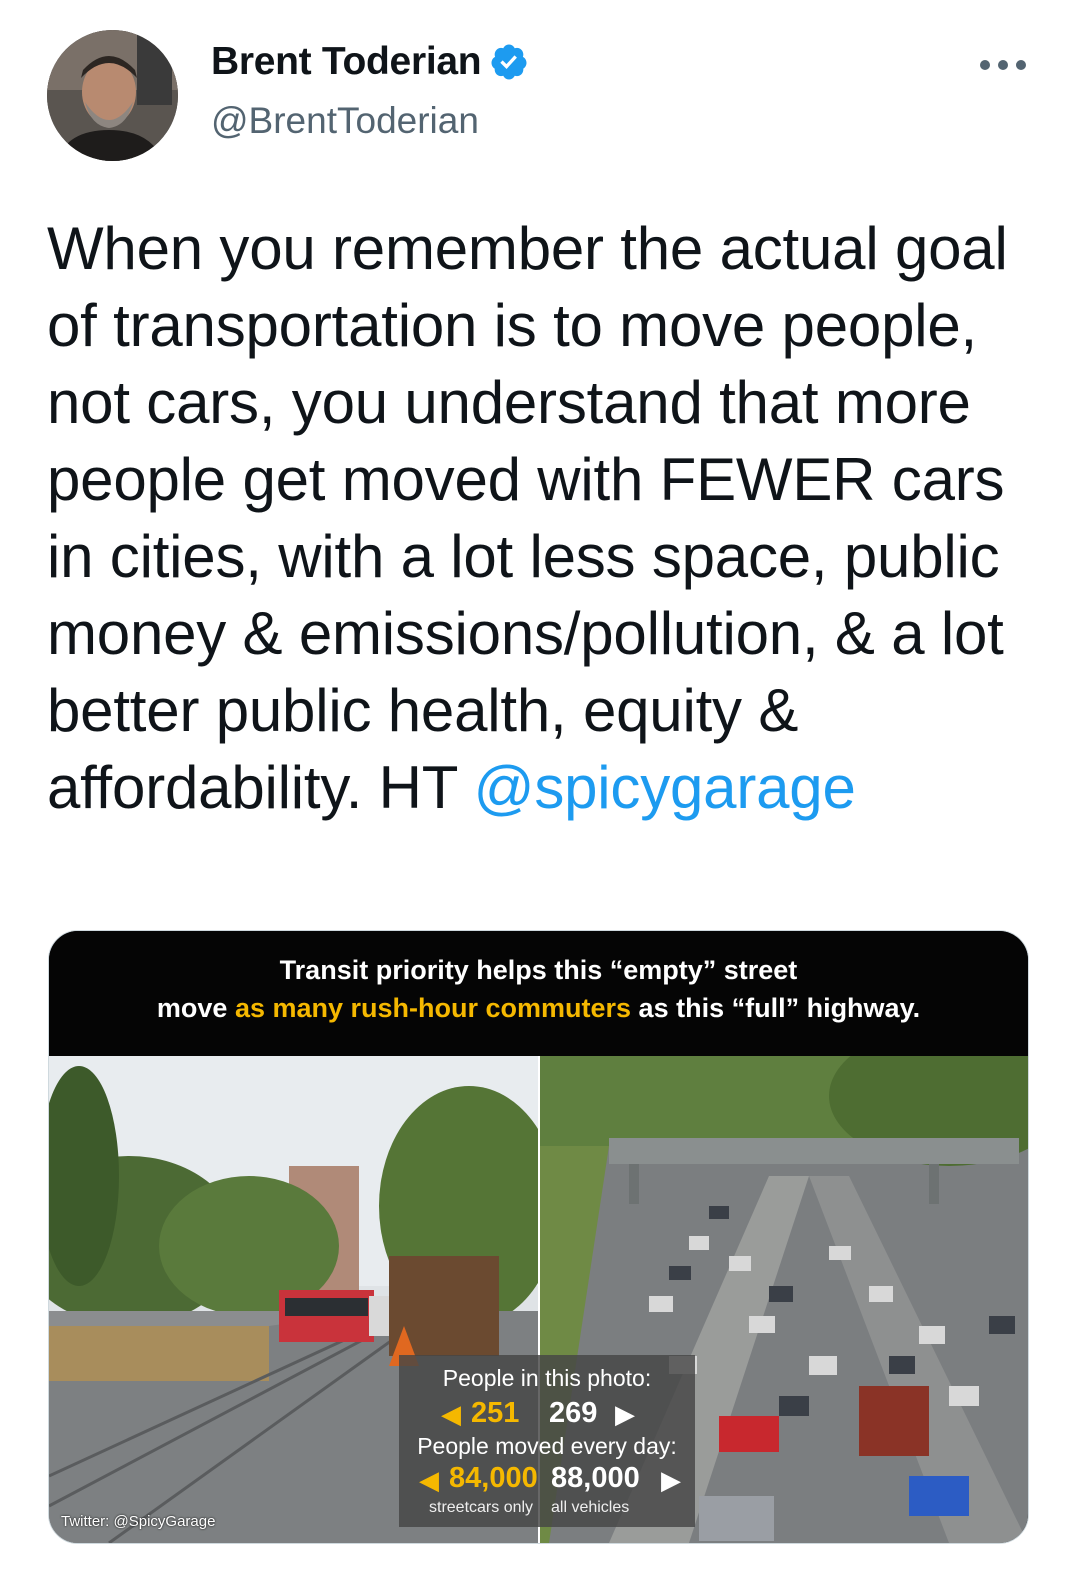 This screenshot has width=1080, height=1575. I want to click on verified-badge-icon, so click(509, 62).